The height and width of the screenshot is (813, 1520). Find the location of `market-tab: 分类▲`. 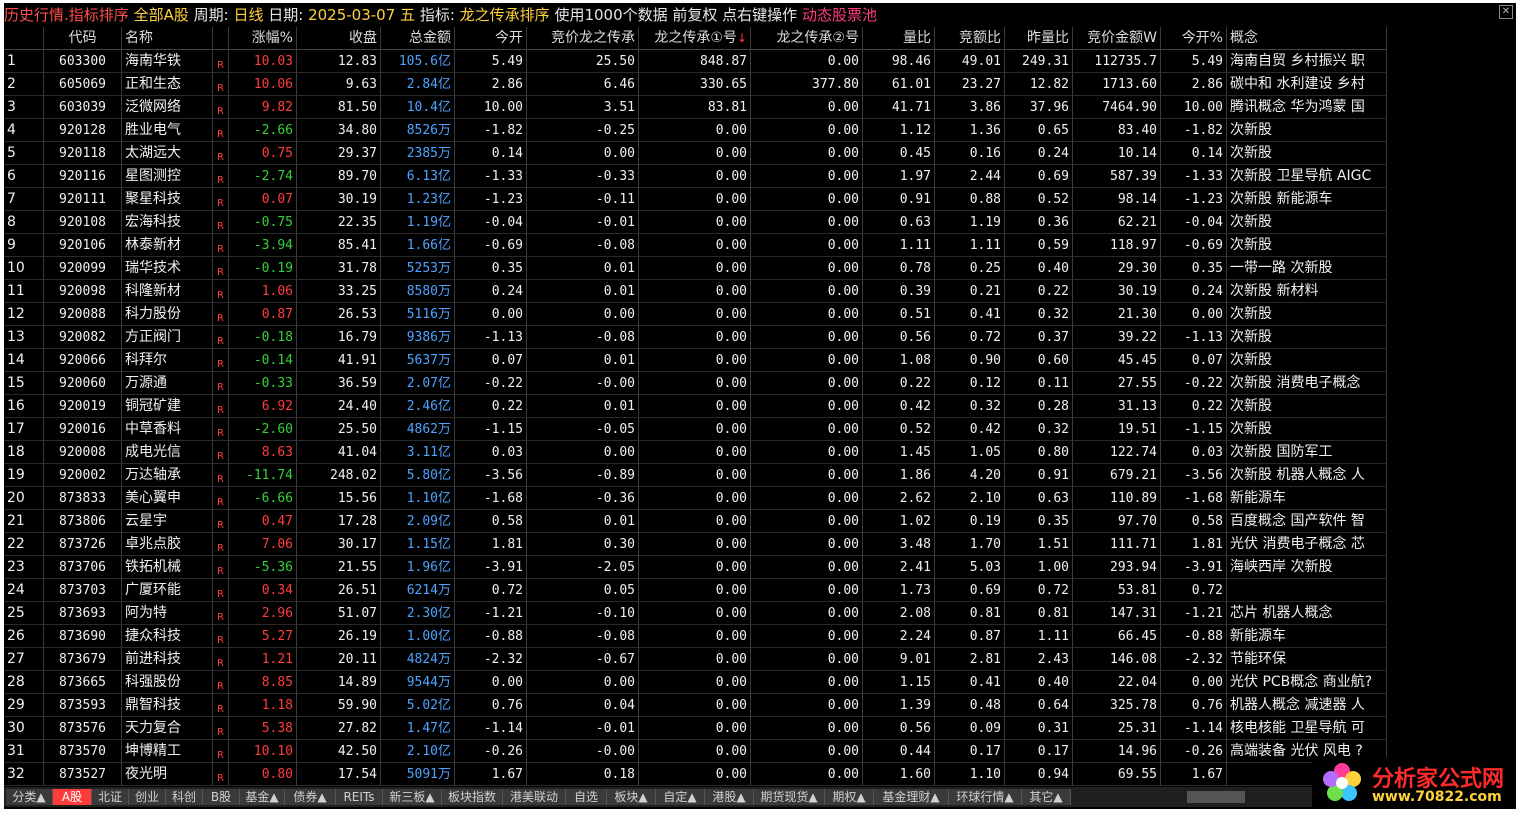

market-tab: 分类▲ is located at coordinates (29, 797).